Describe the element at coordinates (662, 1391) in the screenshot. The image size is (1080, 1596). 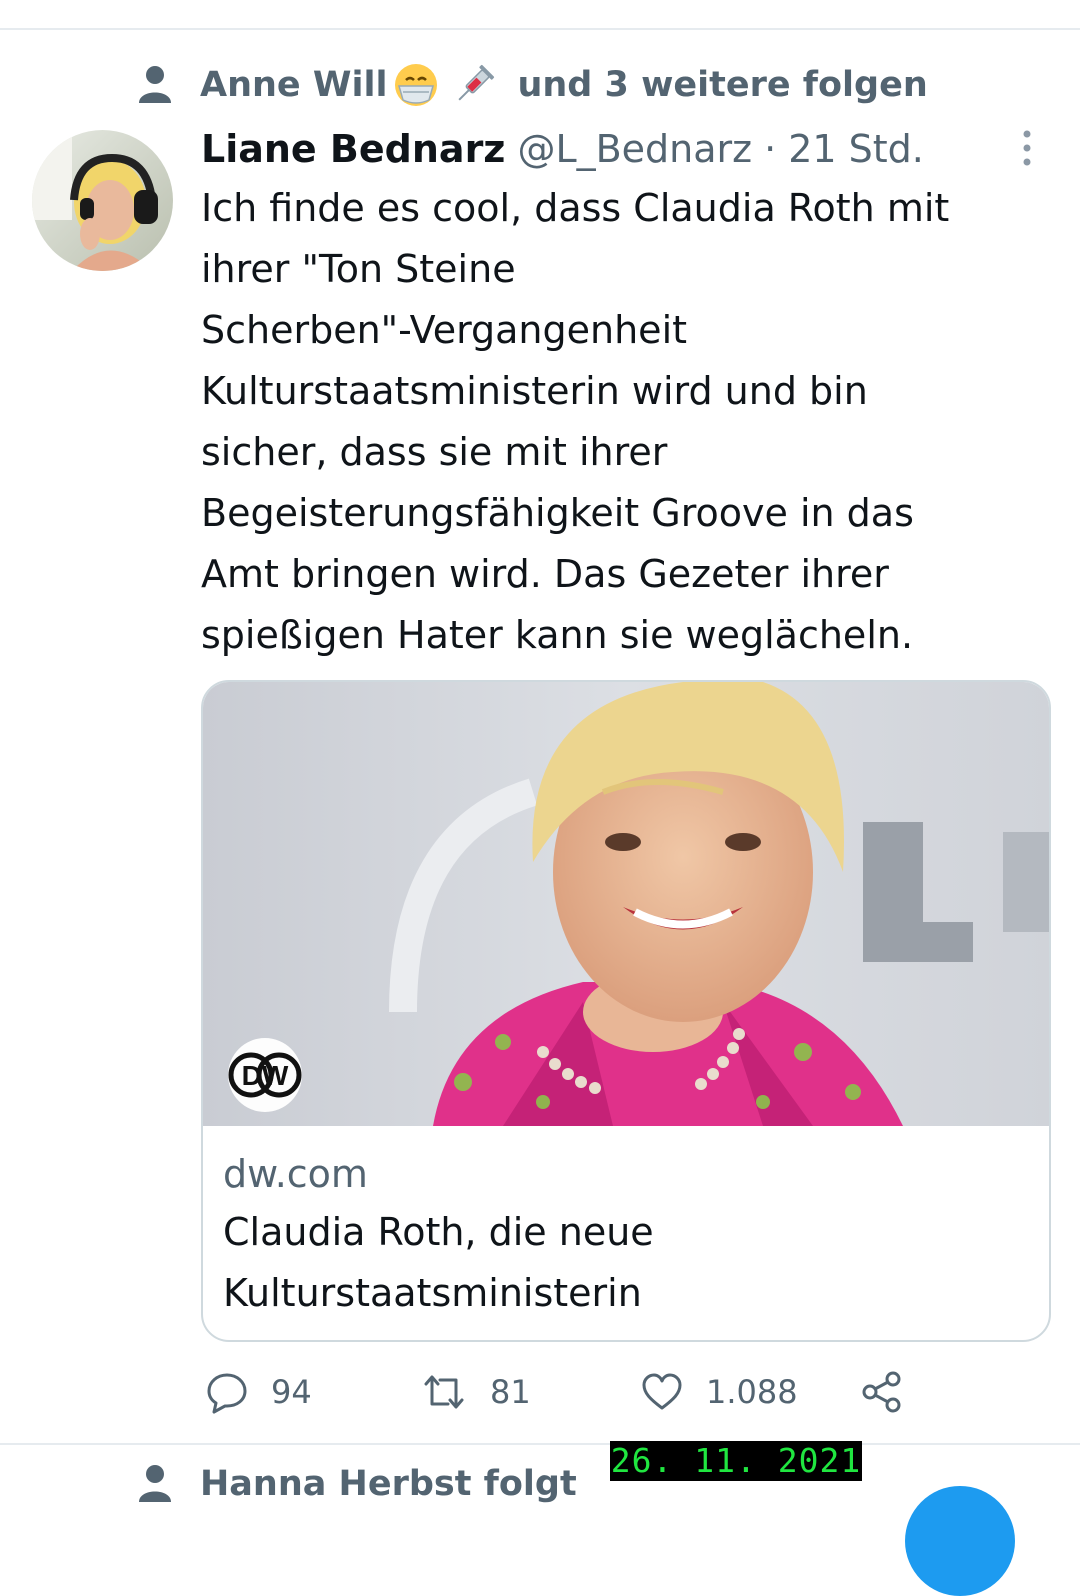
I see `heart-icon` at that location.